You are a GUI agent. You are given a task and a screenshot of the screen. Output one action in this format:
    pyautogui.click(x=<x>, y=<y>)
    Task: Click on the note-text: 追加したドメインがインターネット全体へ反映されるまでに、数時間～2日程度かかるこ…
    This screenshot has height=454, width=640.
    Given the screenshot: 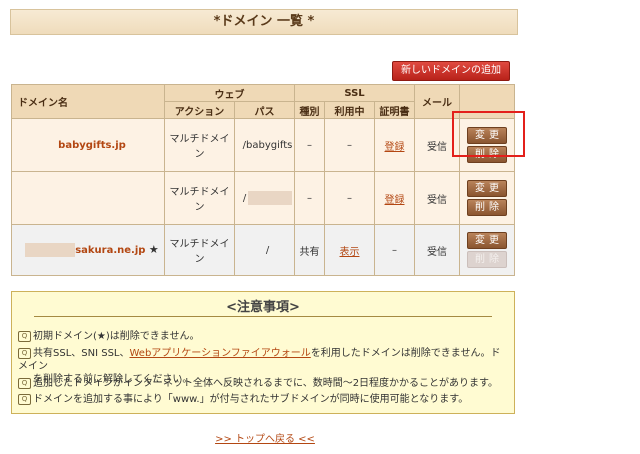 What is the action you would take?
    pyautogui.click(x=266, y=383)
    